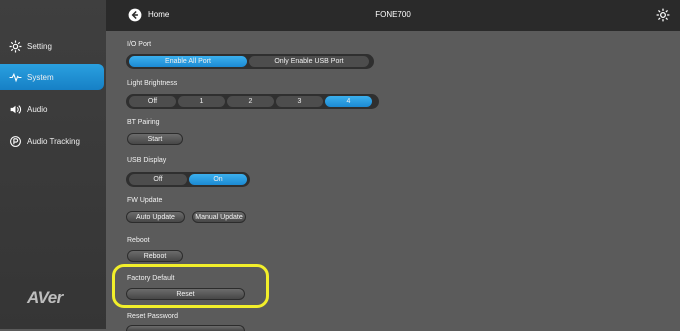 Image resolution: width=680 pixels, height=331 pixels. What do you see at coordinates (45, 297) in the screenshot?
I see `aver-logo: AVer` at bounding box center [45, 297].